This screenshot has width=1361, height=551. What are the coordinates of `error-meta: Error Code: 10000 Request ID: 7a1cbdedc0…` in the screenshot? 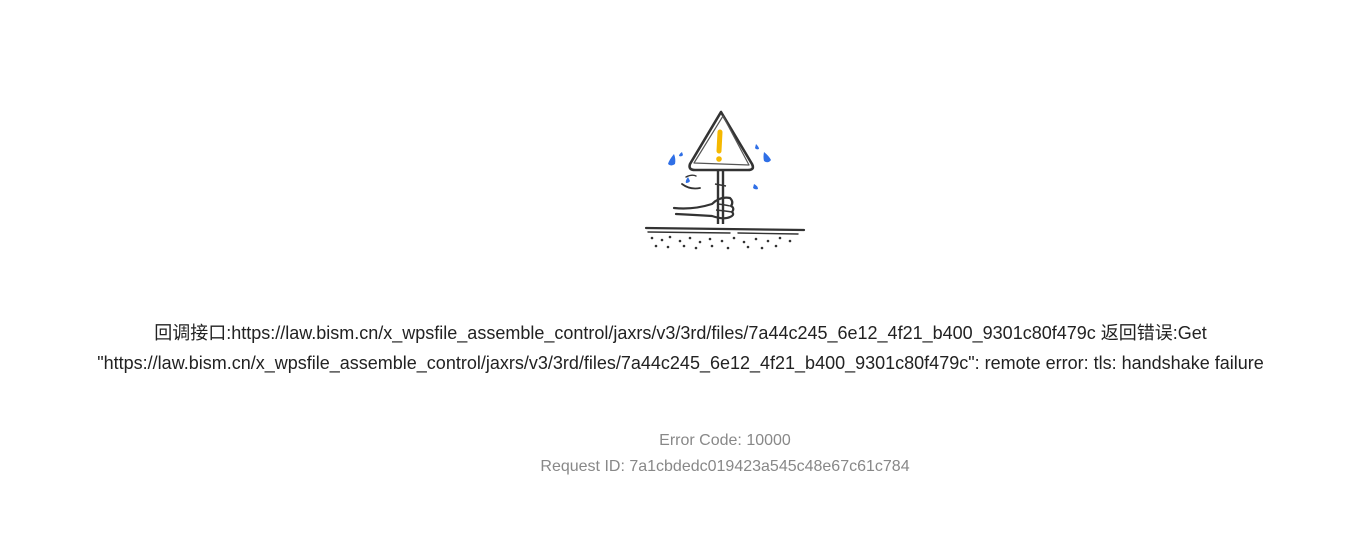 It's located at (680, 454).